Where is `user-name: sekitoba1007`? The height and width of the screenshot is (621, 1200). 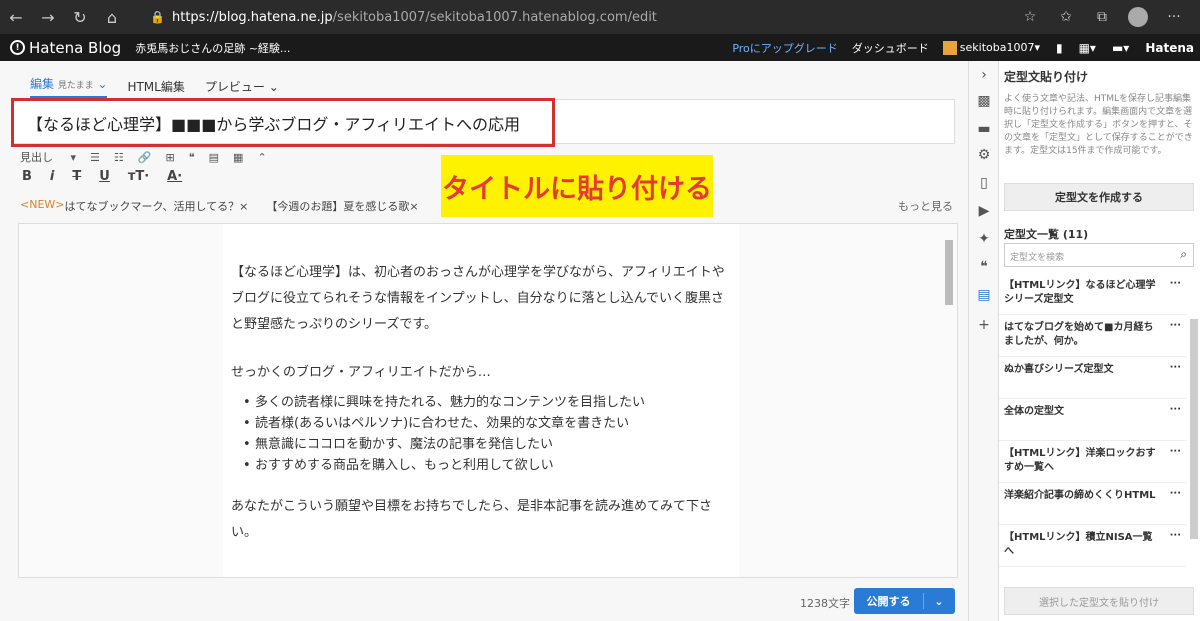 user-name: sekitoba1007 is located at coordinates (997, 47).